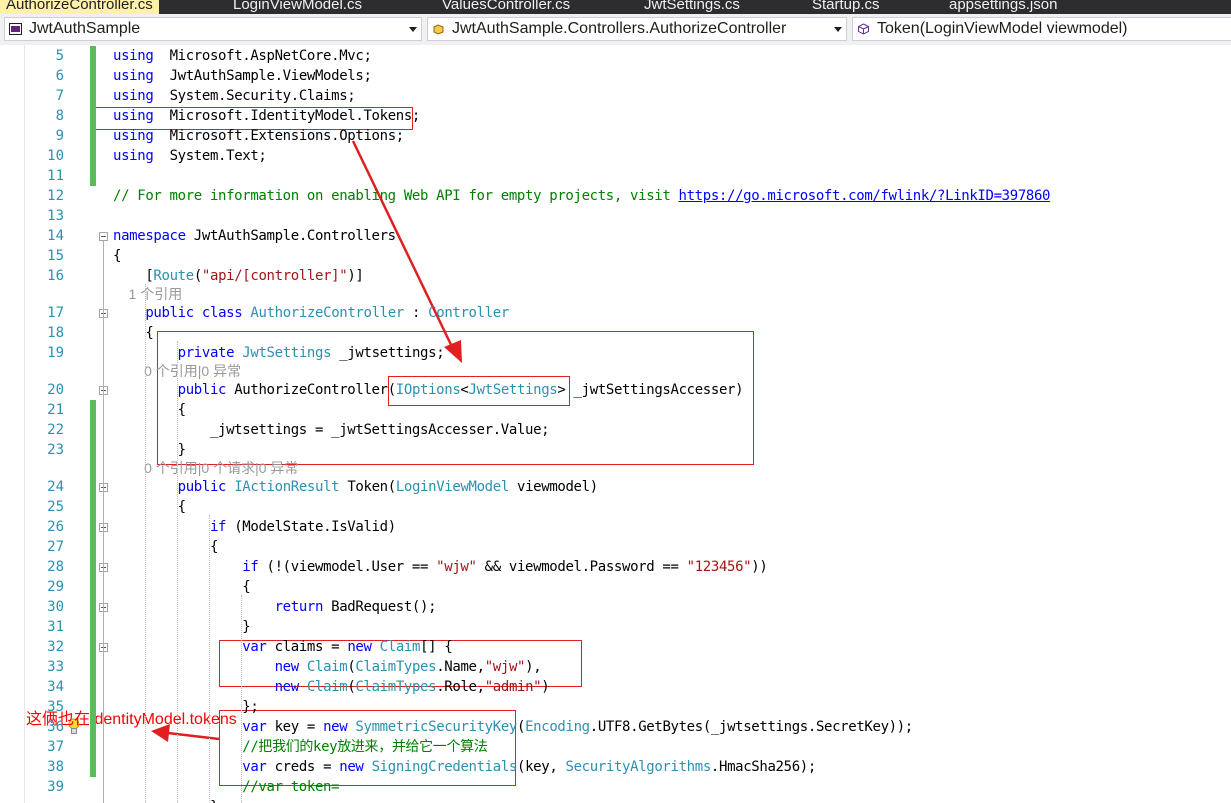  Describe the element at coordinates (149, 236) in the screenshot. I see `code-token: namespace` at that location.